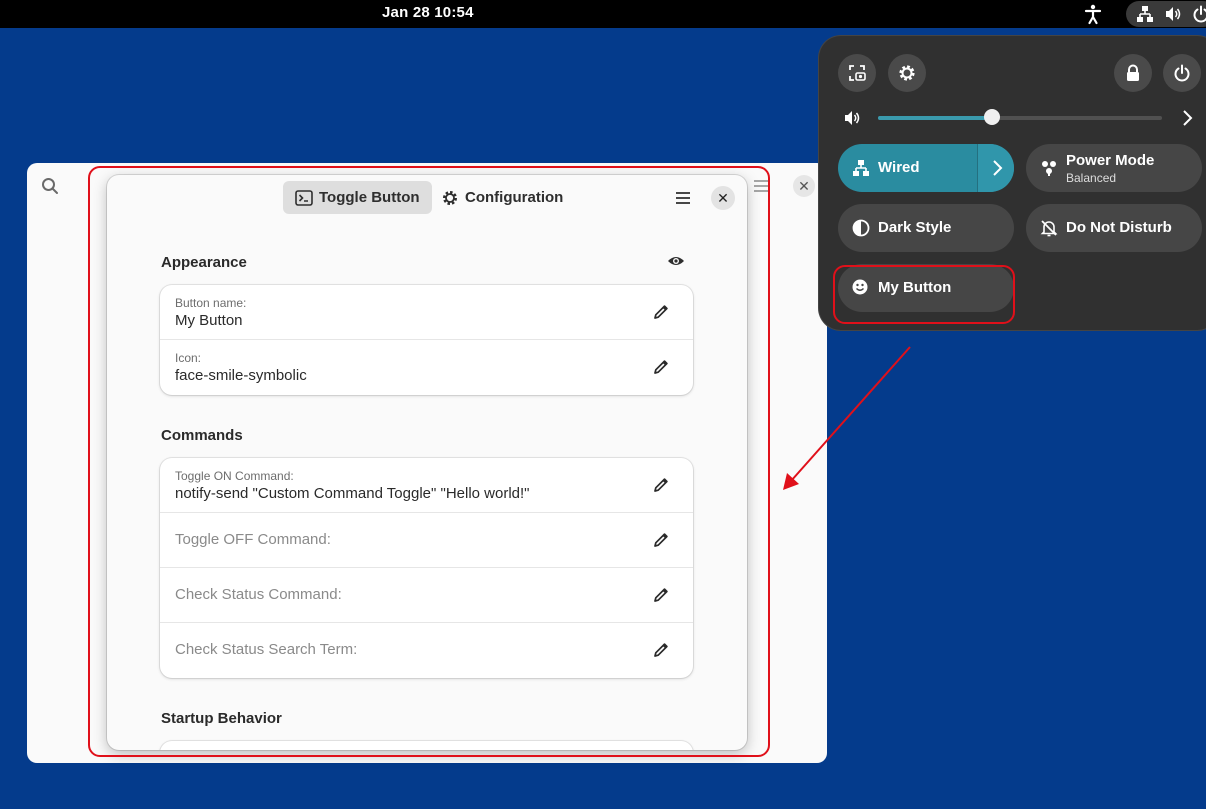  Describe the element at coordinates (847, 418) in the screenshot. I see `annotation-arrow` at that location.